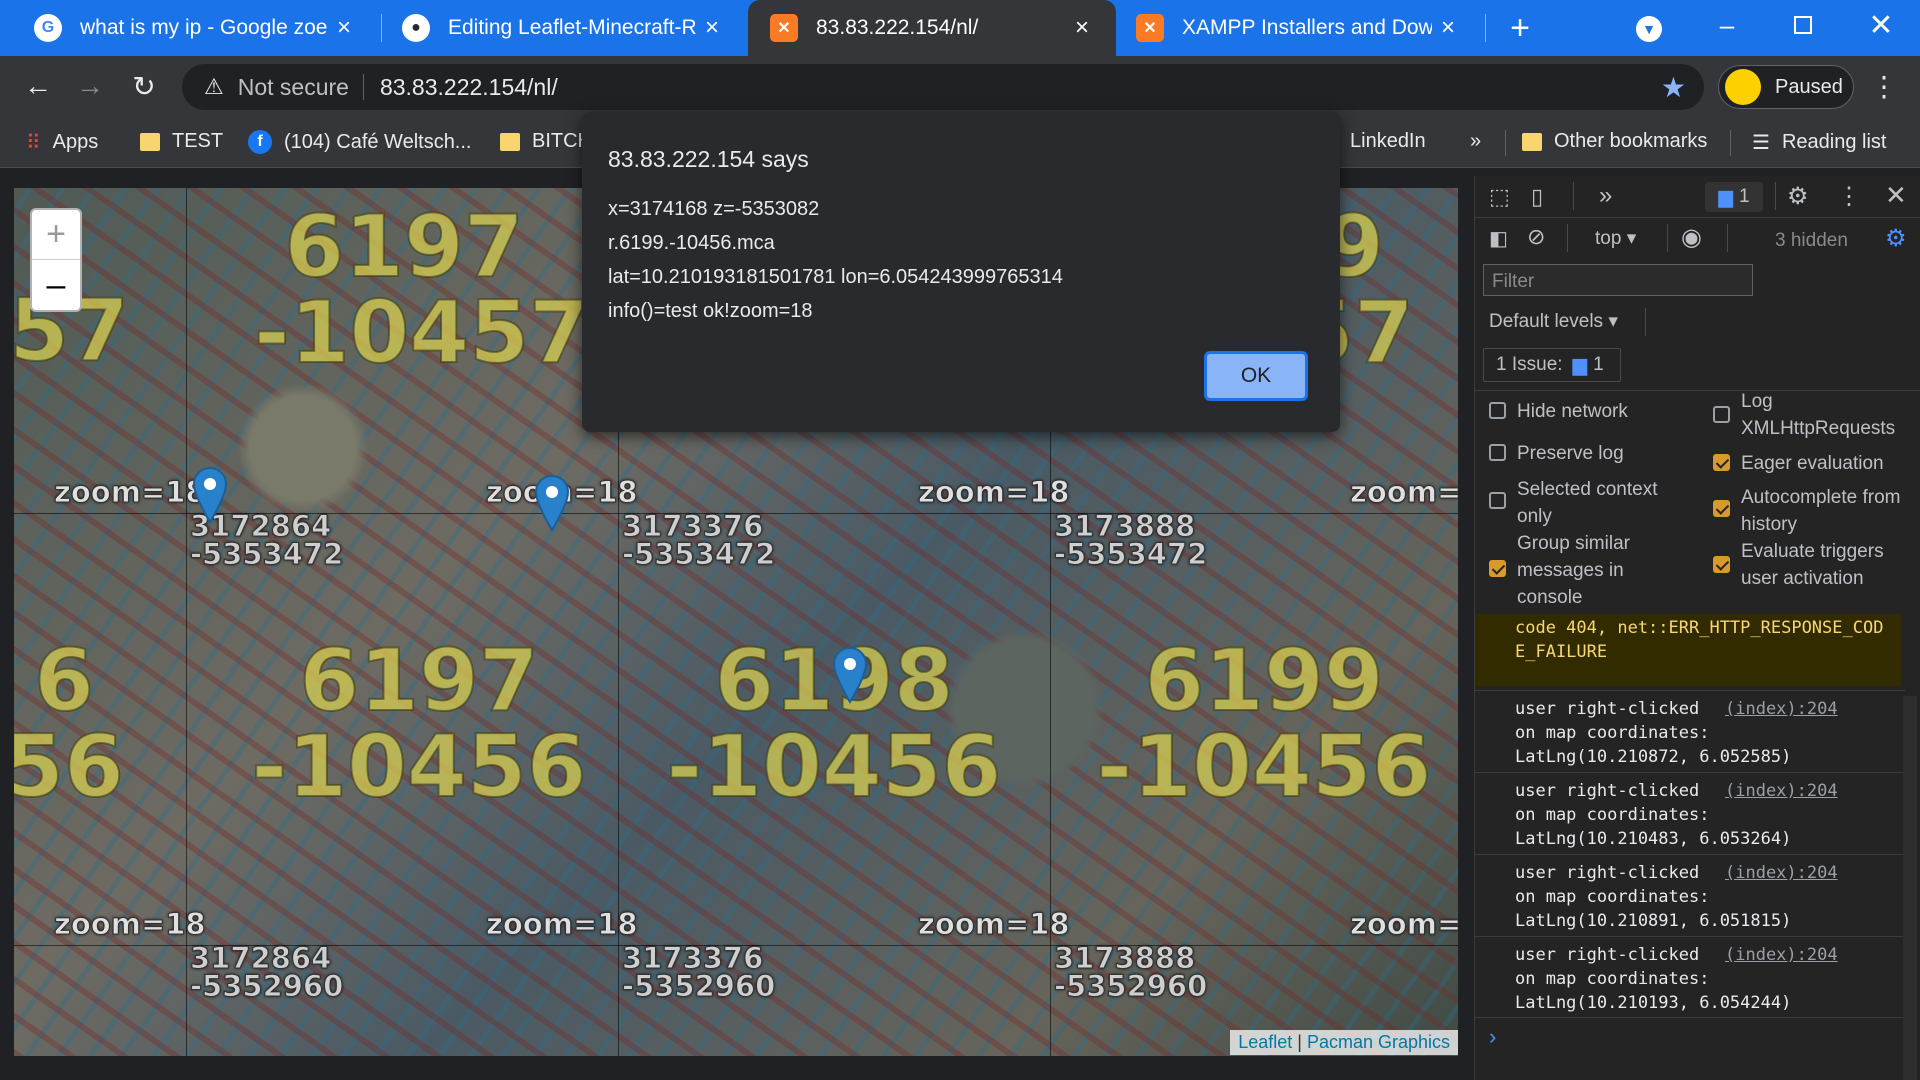  I want to click on selected-context-checkbox, so click(1497, 500).